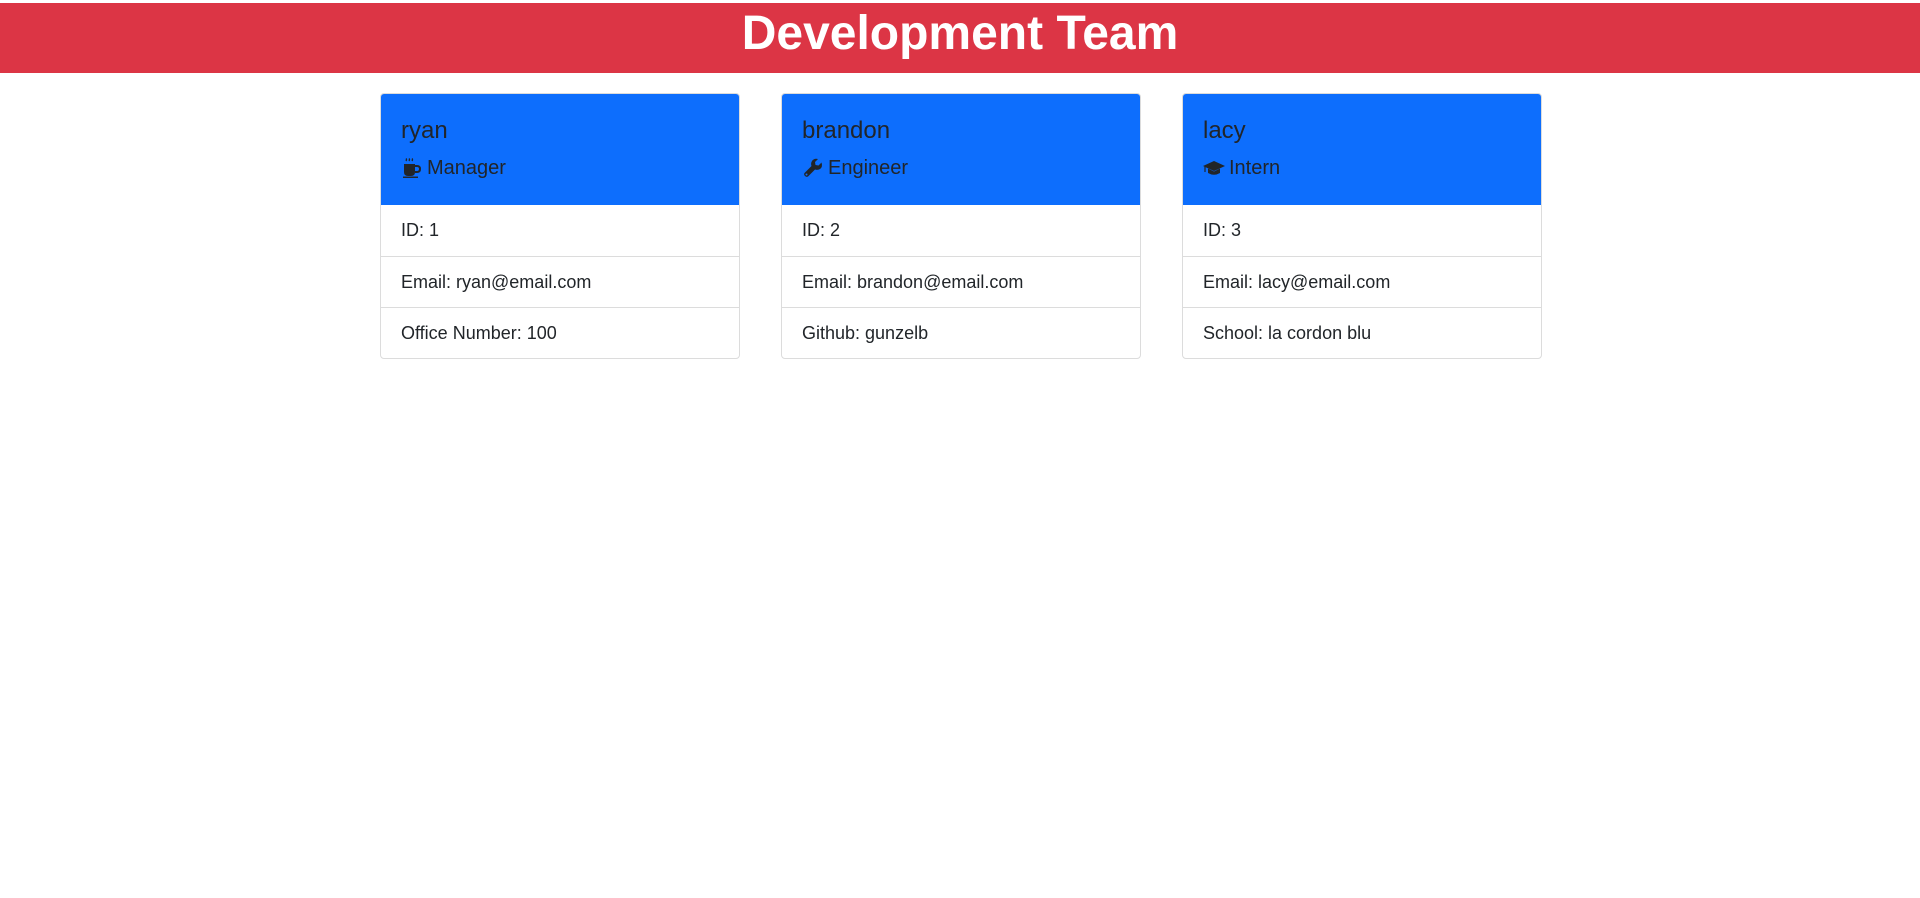  Describe the element at coordinates (466, 167) in the screenshot. I see `role-label: Manager` at that location.